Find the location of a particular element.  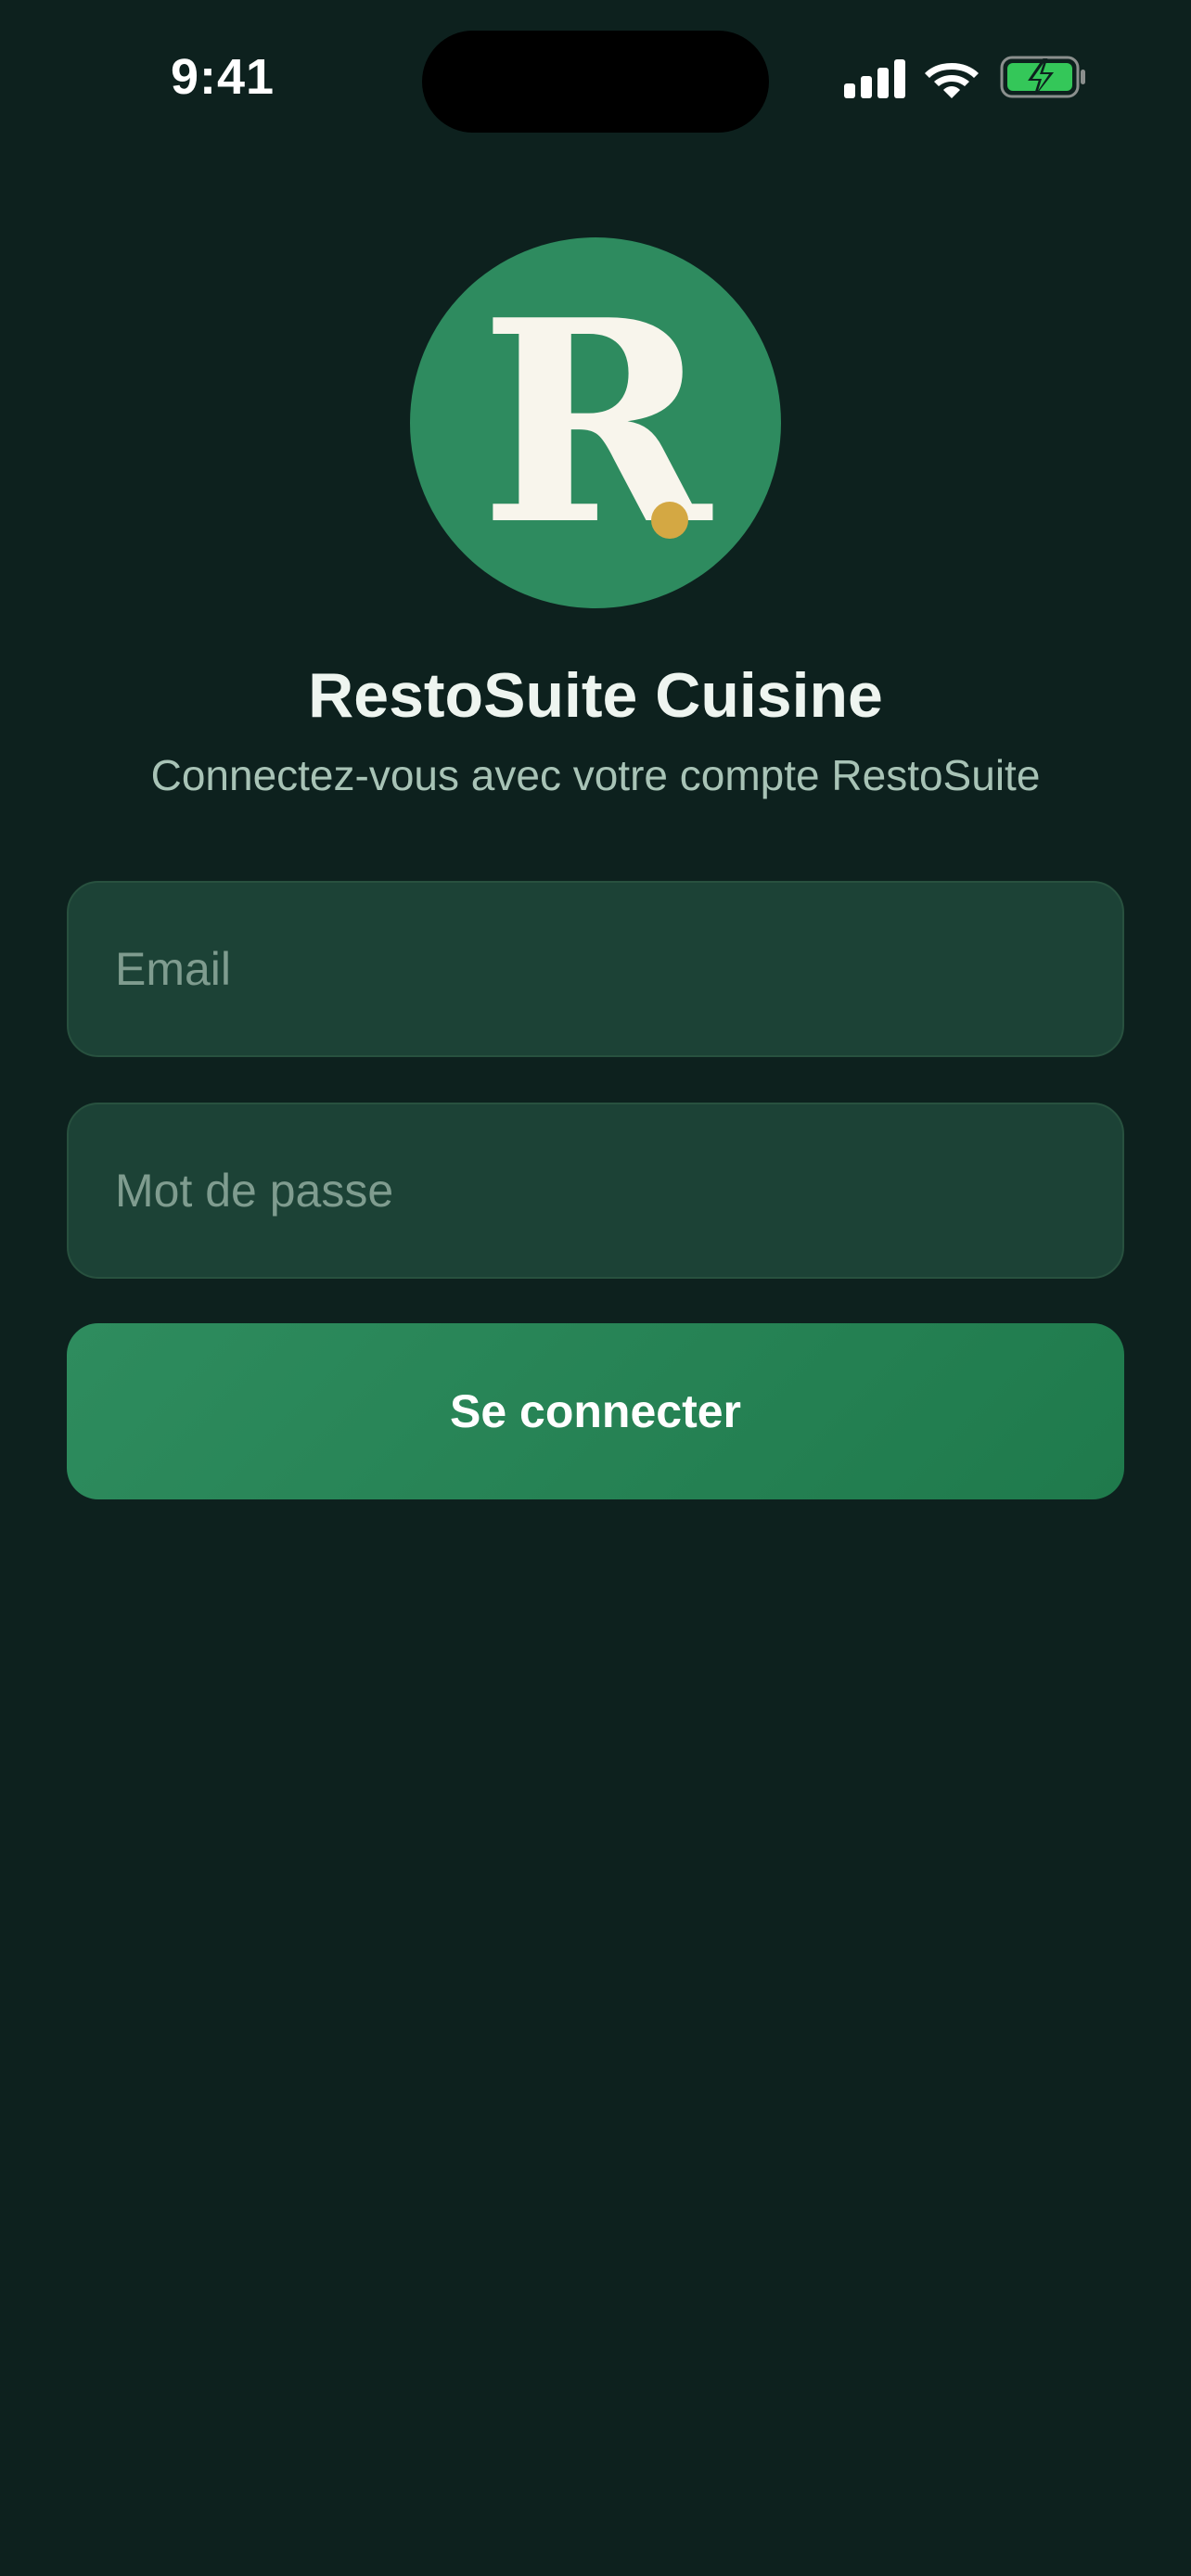

logo-letter: R is located at coordinates (595, 423).